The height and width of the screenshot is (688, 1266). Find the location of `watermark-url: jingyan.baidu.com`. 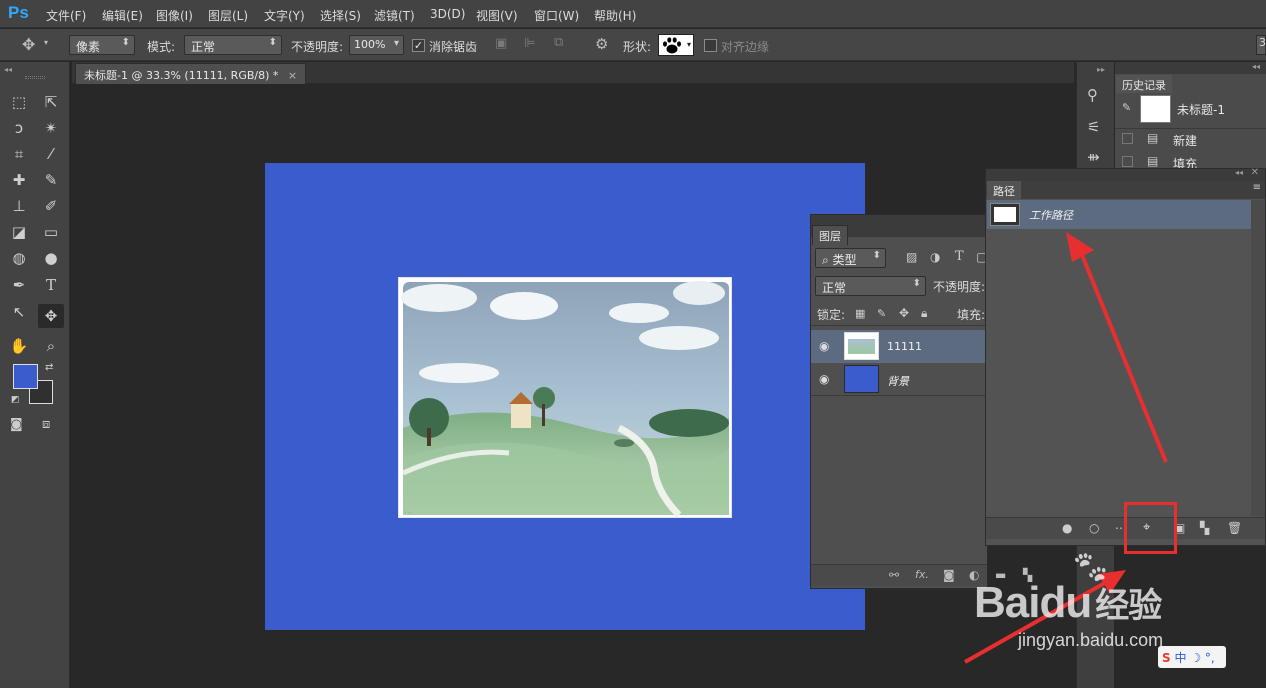

watermark-url: jingyan.baidu.com is located at coordinates (1091, 640).